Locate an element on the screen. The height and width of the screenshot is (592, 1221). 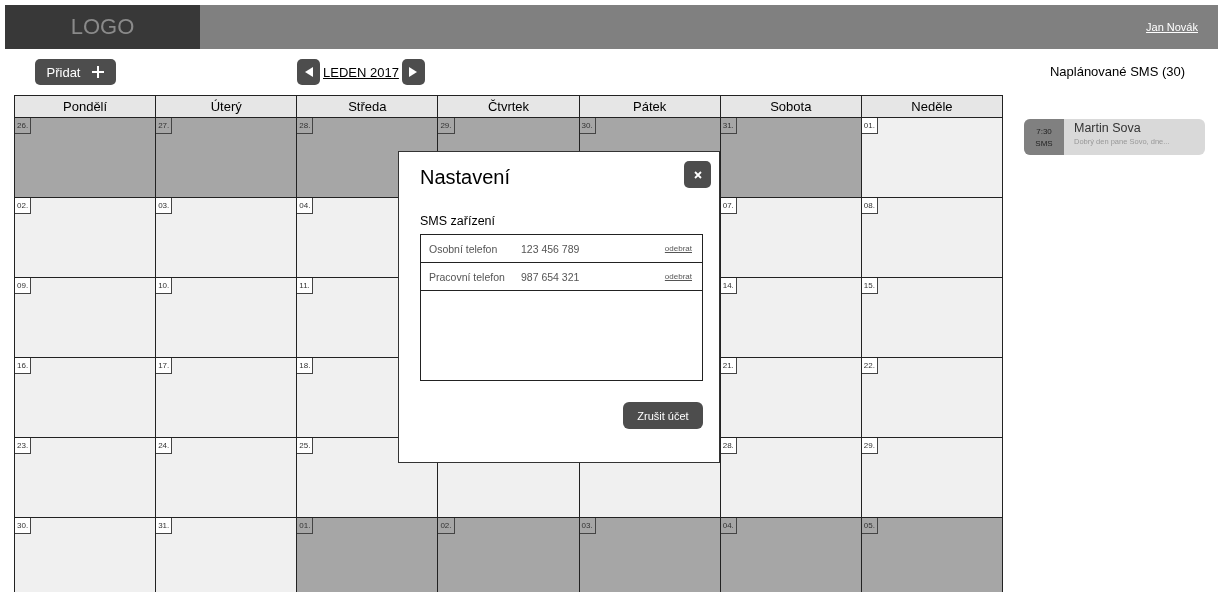
close-button is located at coordinates (697, 174).